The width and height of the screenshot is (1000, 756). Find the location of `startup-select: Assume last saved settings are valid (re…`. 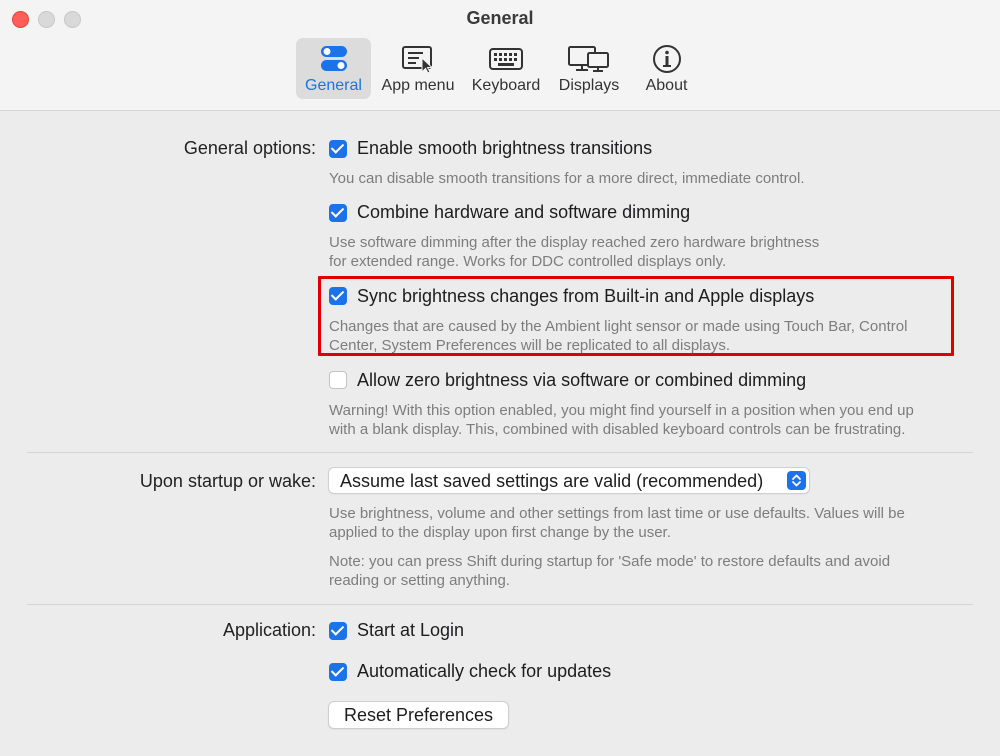

startup-select: Assume last saved settings are valid (re… is located at coordinates (569, 480).